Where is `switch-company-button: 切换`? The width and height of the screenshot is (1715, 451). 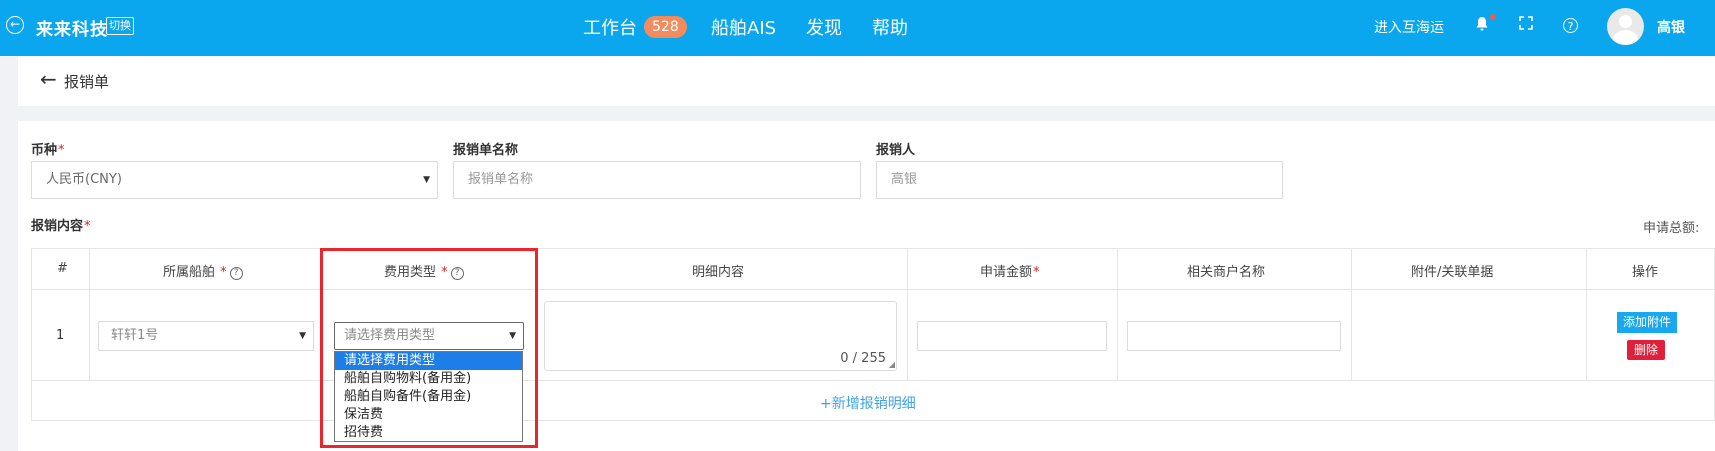 switch-company-button: 切换 is located at coordinates (120, 26).